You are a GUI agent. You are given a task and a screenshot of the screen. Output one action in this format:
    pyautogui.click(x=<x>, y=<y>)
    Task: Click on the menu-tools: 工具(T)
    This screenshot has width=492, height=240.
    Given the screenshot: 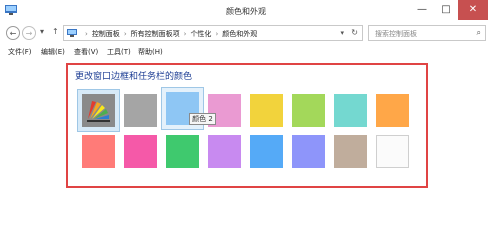 What is the action you would take?
    pyautogui.click(x=119, y=52)
    